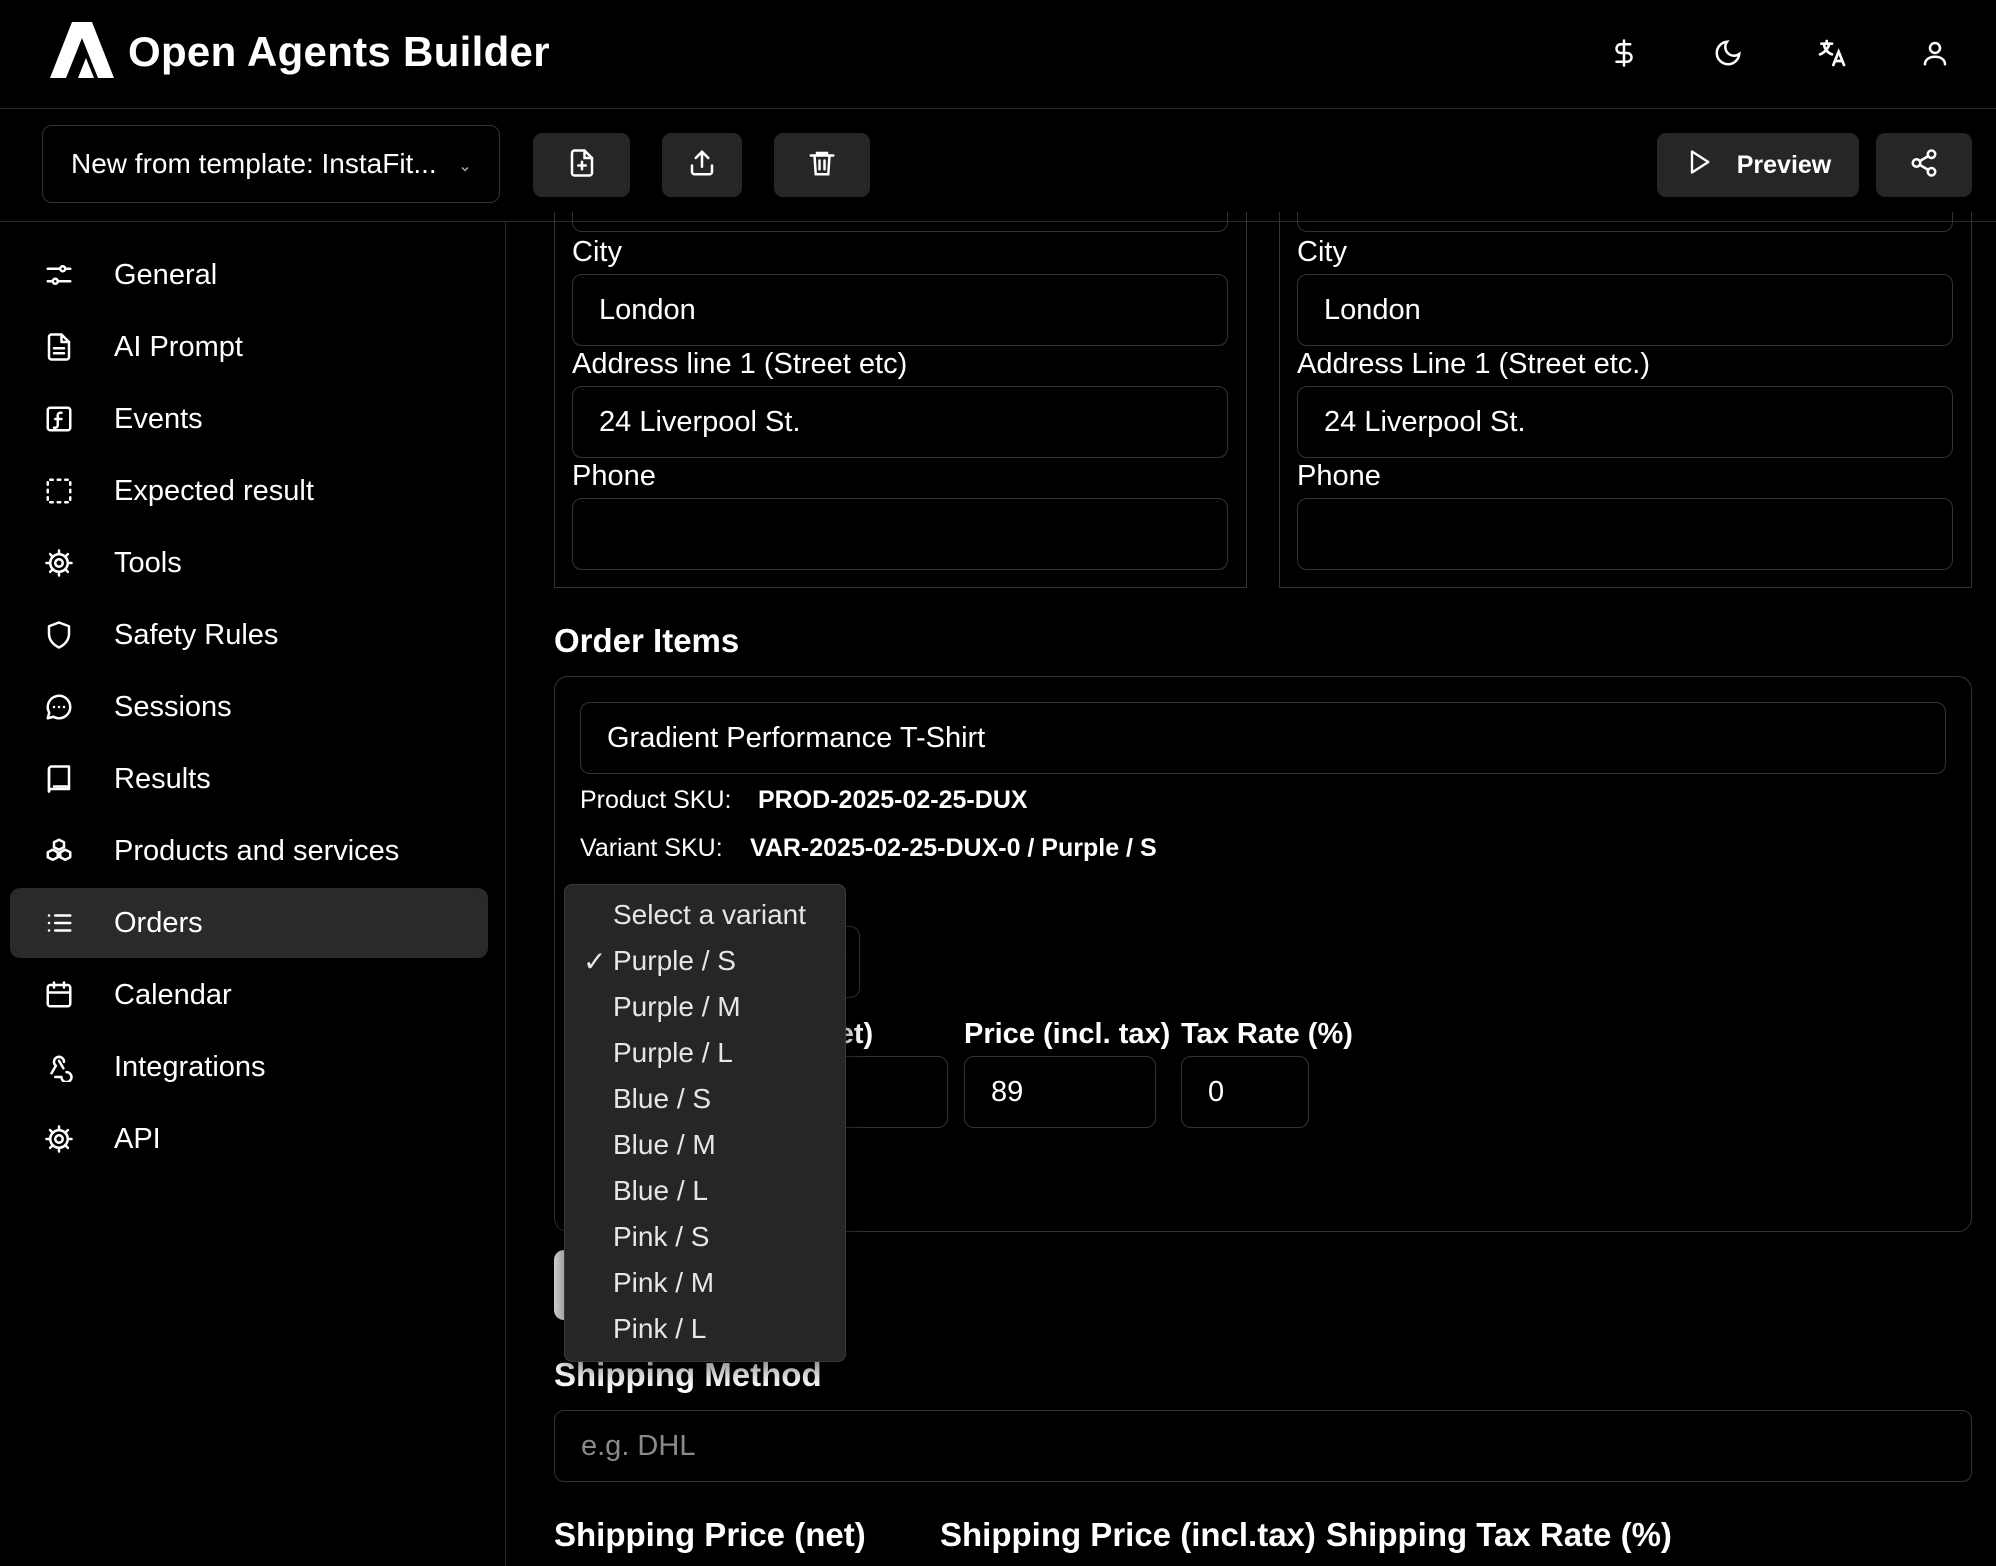 The image size is (1996, 1566). I want to click on sidebar-item-sessions: Sessions, so click(249, 707).